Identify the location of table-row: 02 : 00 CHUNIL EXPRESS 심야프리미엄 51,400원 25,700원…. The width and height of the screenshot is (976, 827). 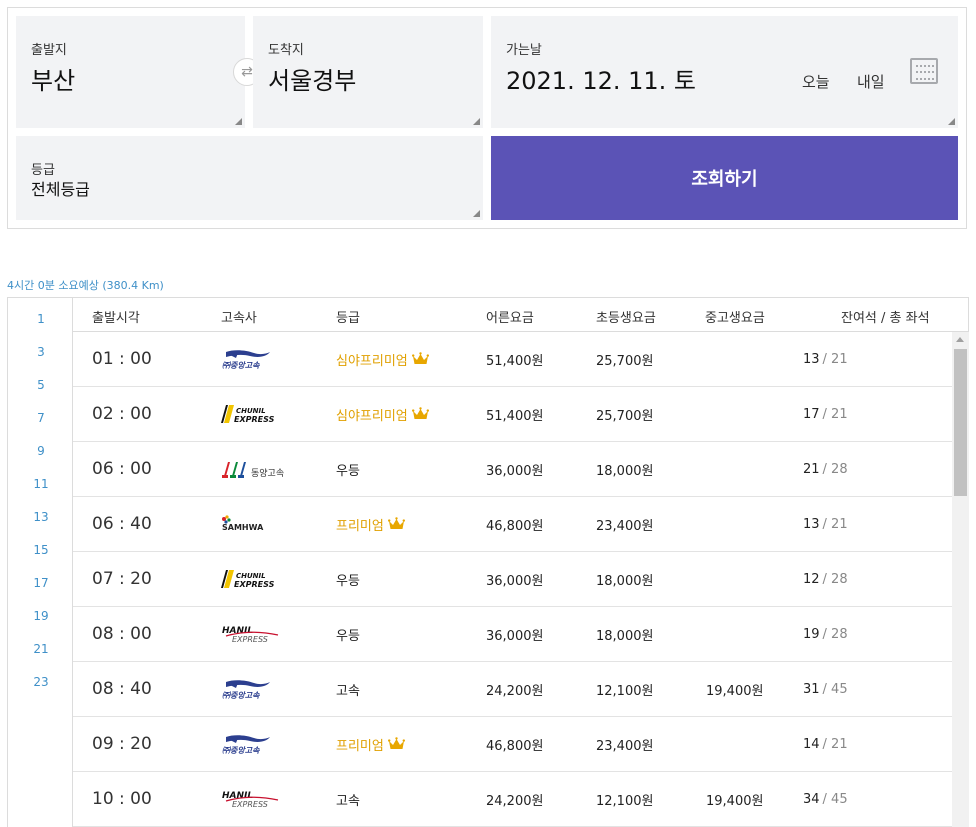
(512, 414).